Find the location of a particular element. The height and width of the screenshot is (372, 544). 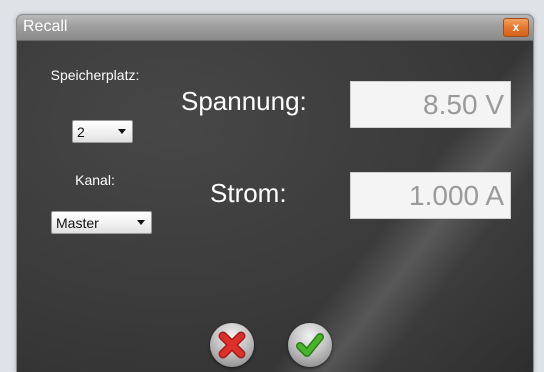

voltage-field: 8.50 V is located at coordinates (430, 104).